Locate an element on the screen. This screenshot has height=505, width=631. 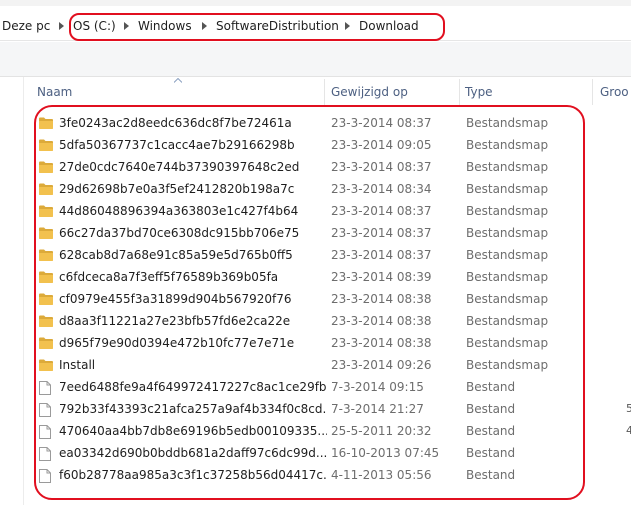
file-name: 628cab8d7a68e91c85a59e5d765b0ff5 is located at coordinates (193, 255).